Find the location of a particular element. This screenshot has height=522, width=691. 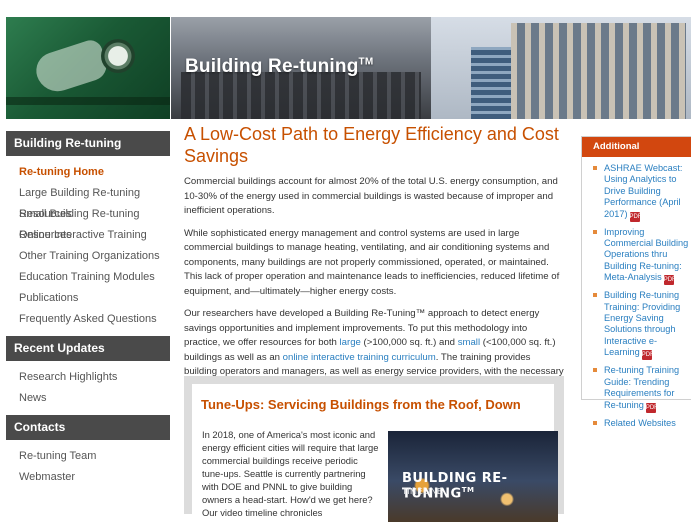

additional-info-heading: Additional Information is located at coordinates (636, 154).